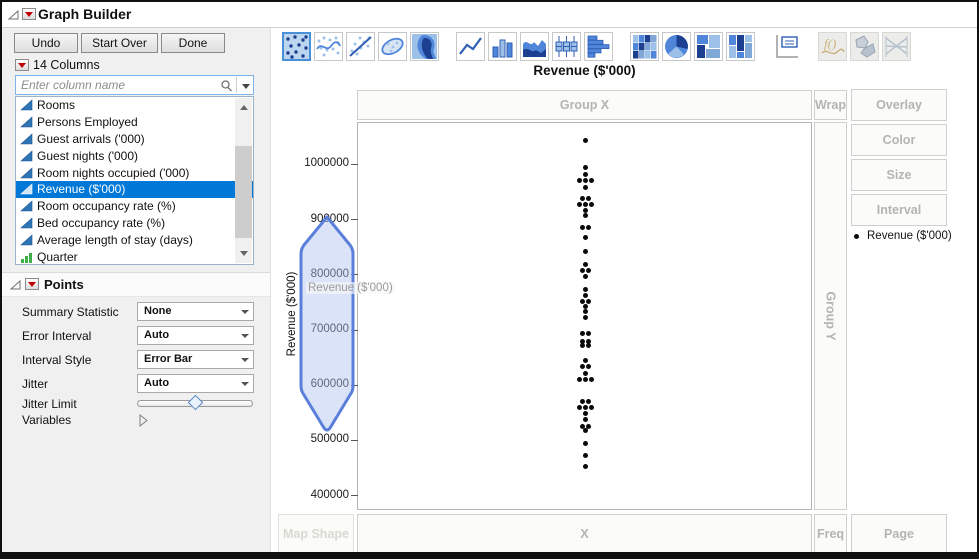 The height and width of the screenshot is (559, 979). I want to click on done-button: Done, so click(193, 43).